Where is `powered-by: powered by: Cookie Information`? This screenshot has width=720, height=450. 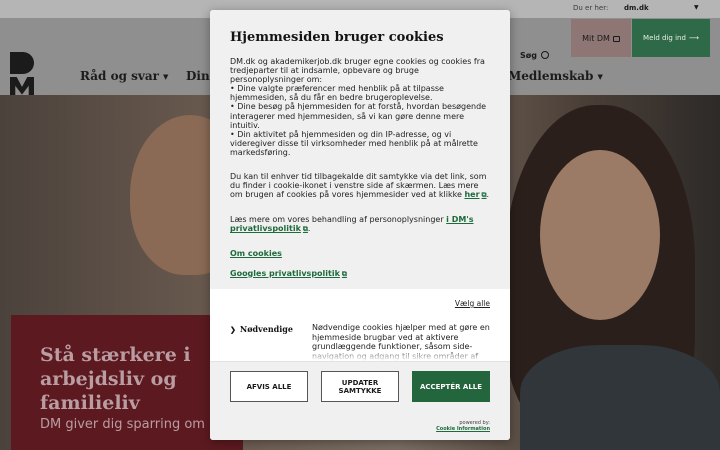 powered-by: powered by: Cookie Information is located at coordinates (463, 426).